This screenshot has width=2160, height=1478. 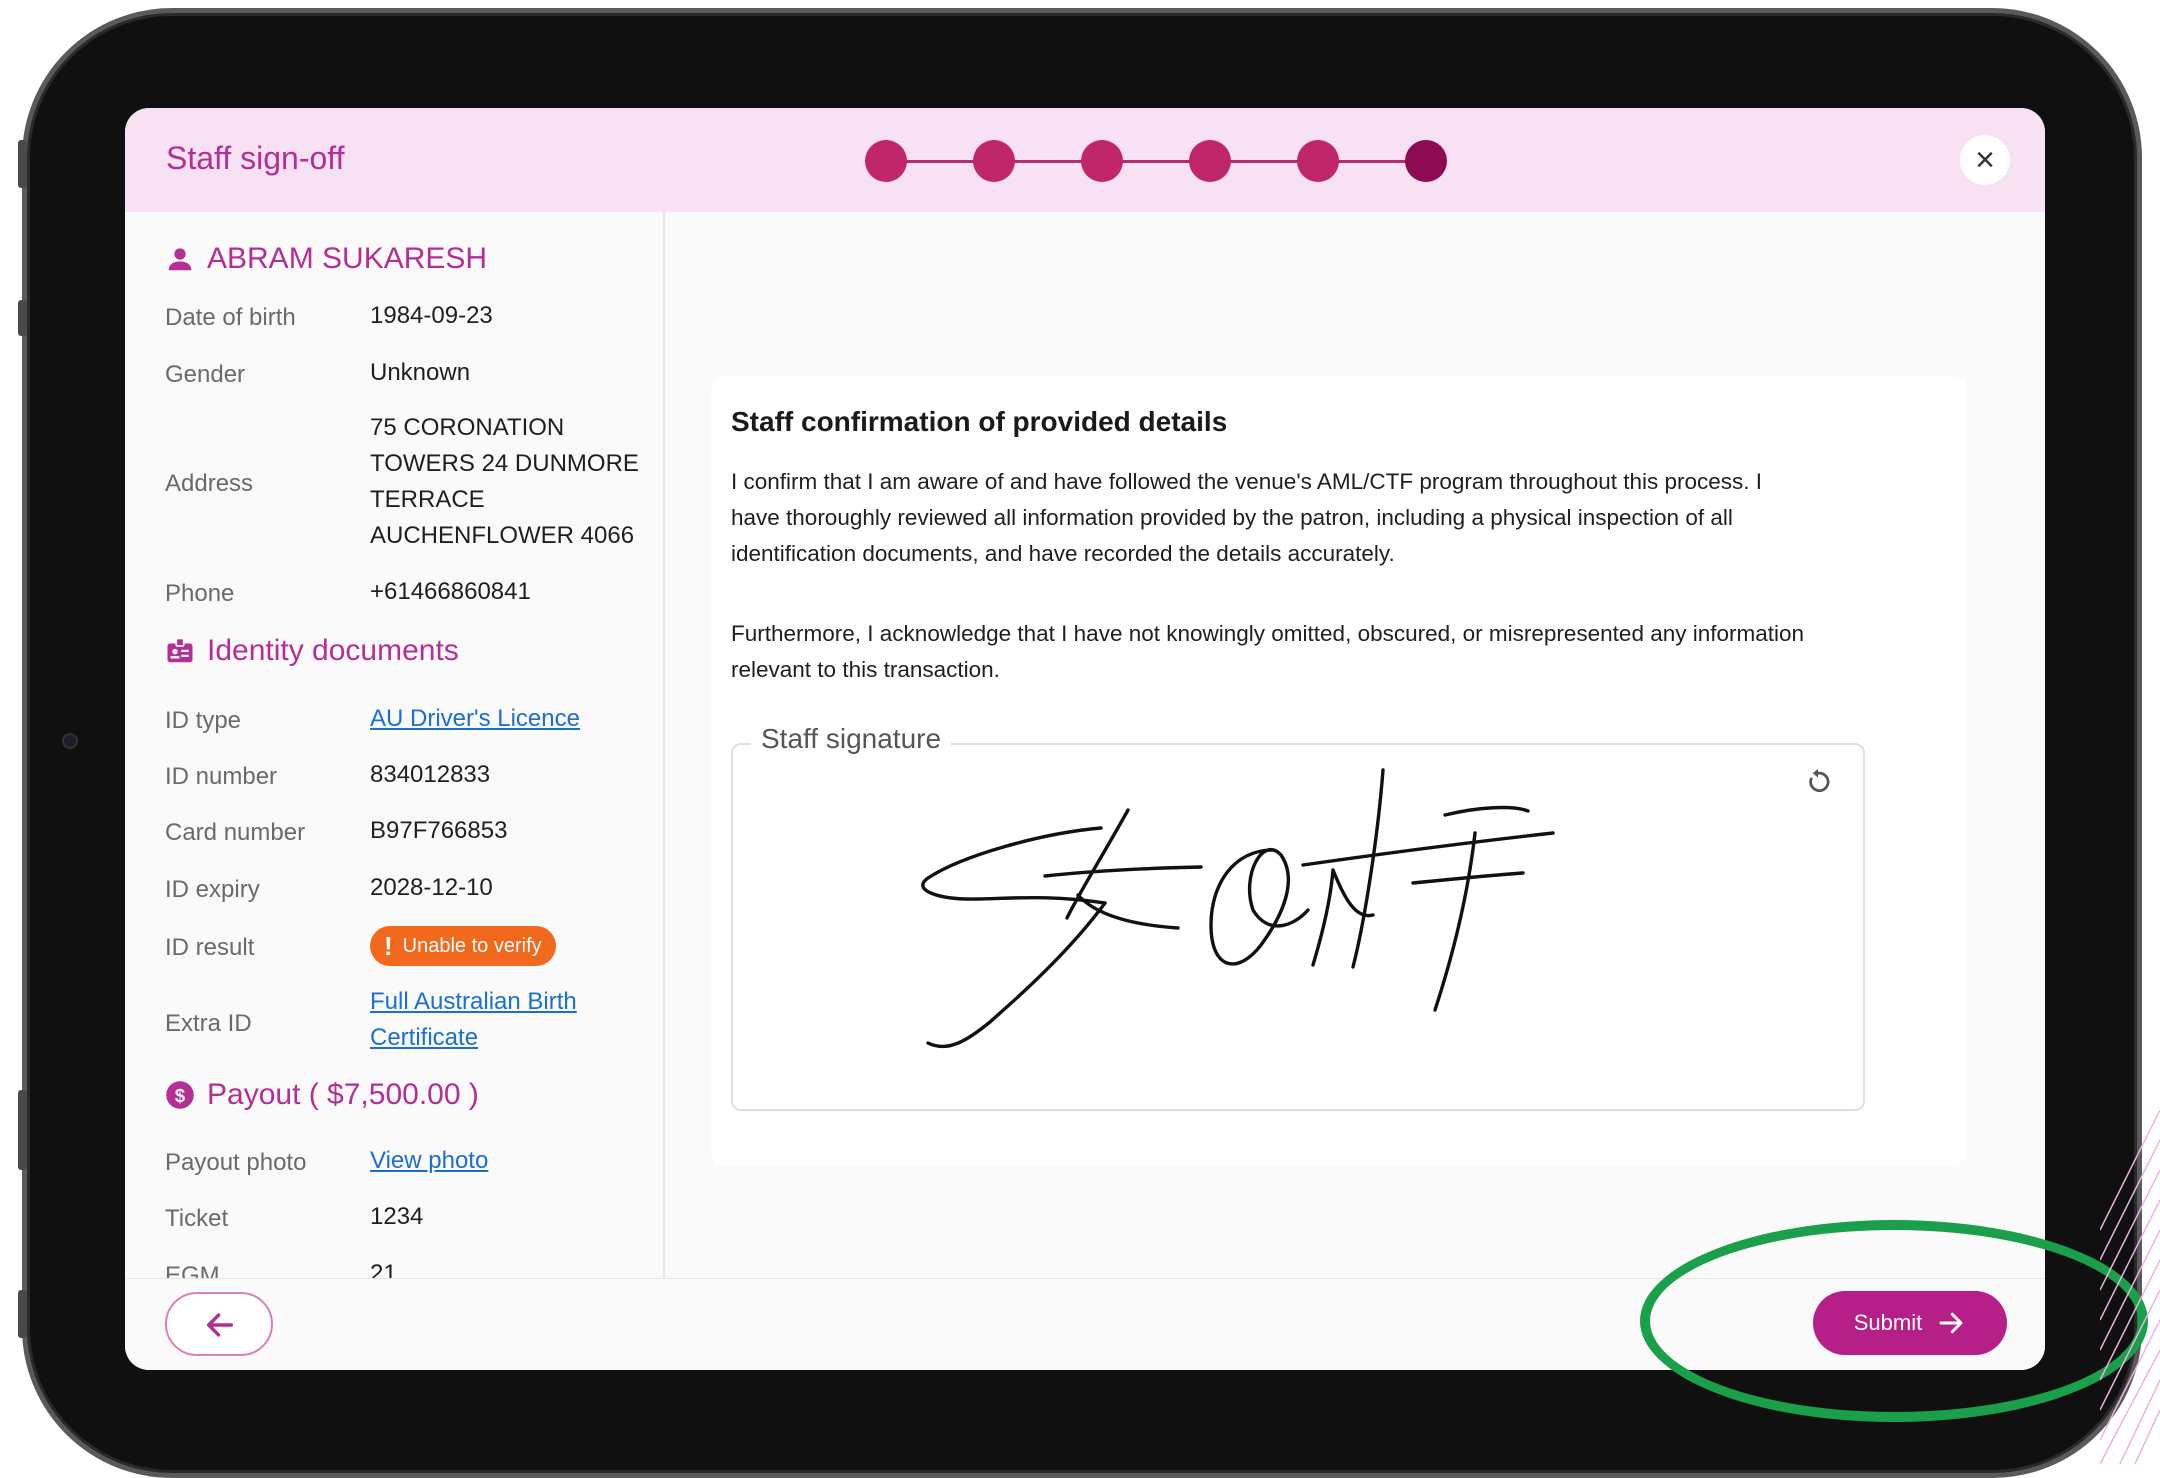 What do you see at coordinates (431, 315) in the screenshot?
I see `dob-value: 1984-09-23` at bounding box center [431, 315].